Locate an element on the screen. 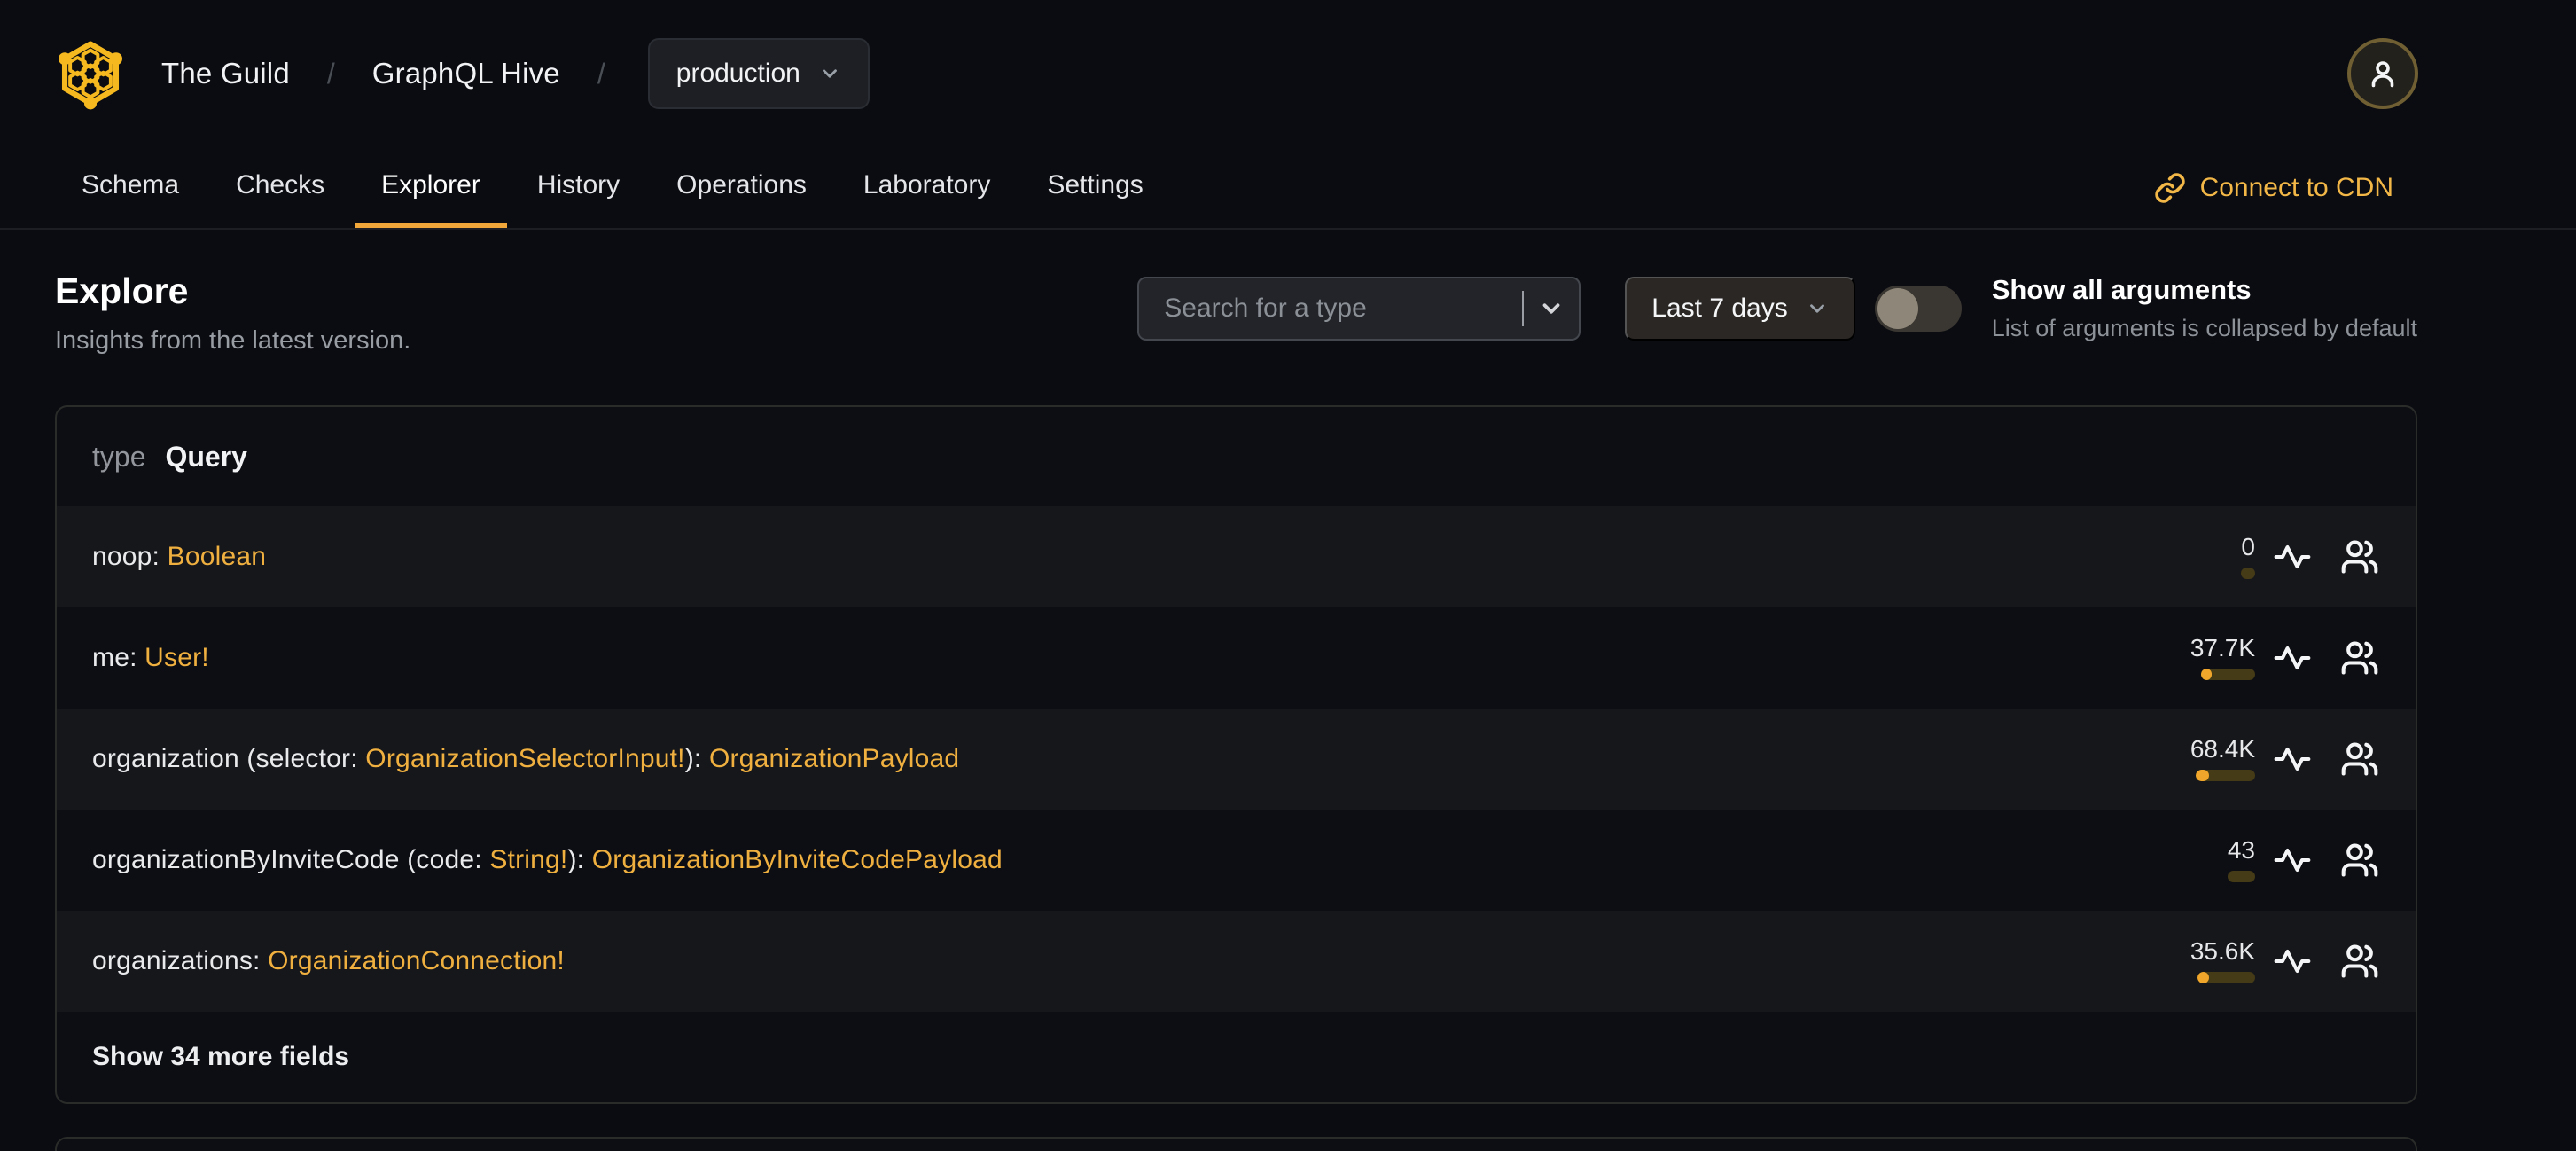 Image resolution: width=2576 pixels, height=1151 pixels. field-stats: 37.7K is located at coordinates (2260, 658).